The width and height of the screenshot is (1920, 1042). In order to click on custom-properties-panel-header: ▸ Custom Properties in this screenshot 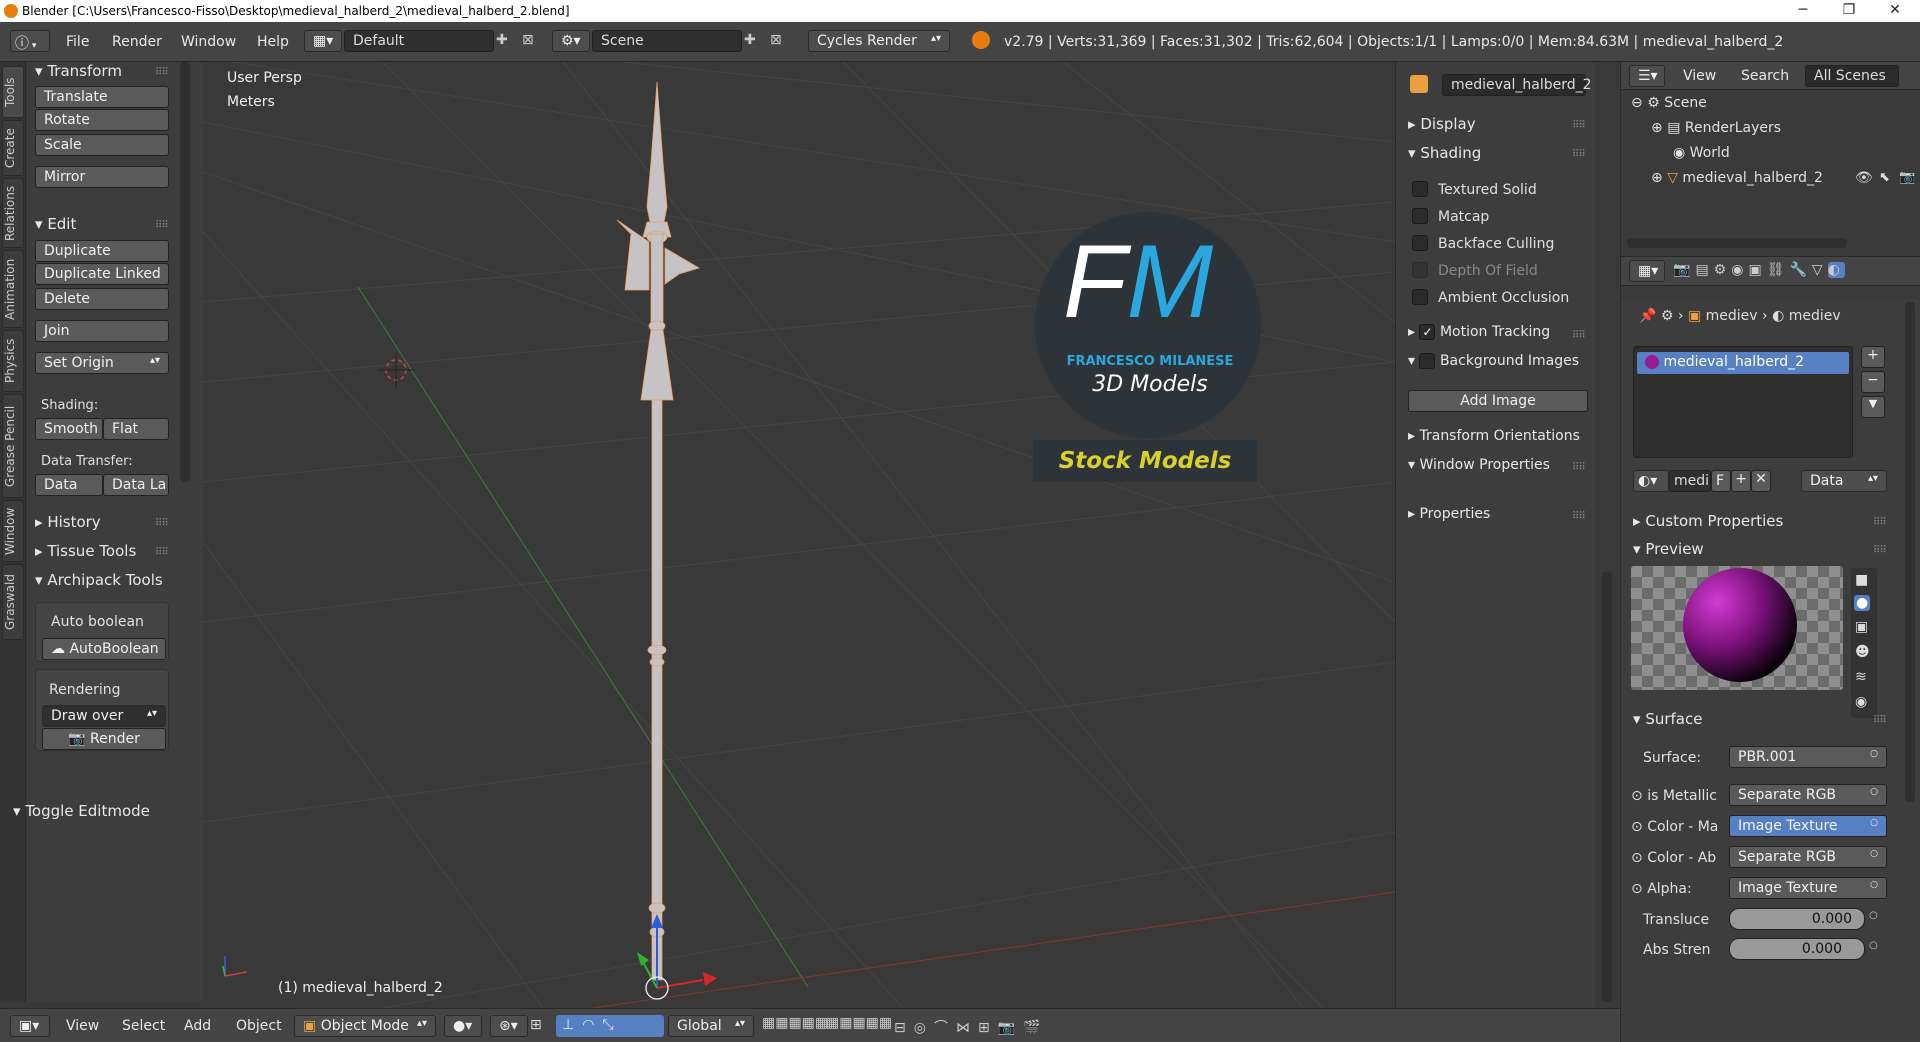, I will do `click(1708, 521)`.